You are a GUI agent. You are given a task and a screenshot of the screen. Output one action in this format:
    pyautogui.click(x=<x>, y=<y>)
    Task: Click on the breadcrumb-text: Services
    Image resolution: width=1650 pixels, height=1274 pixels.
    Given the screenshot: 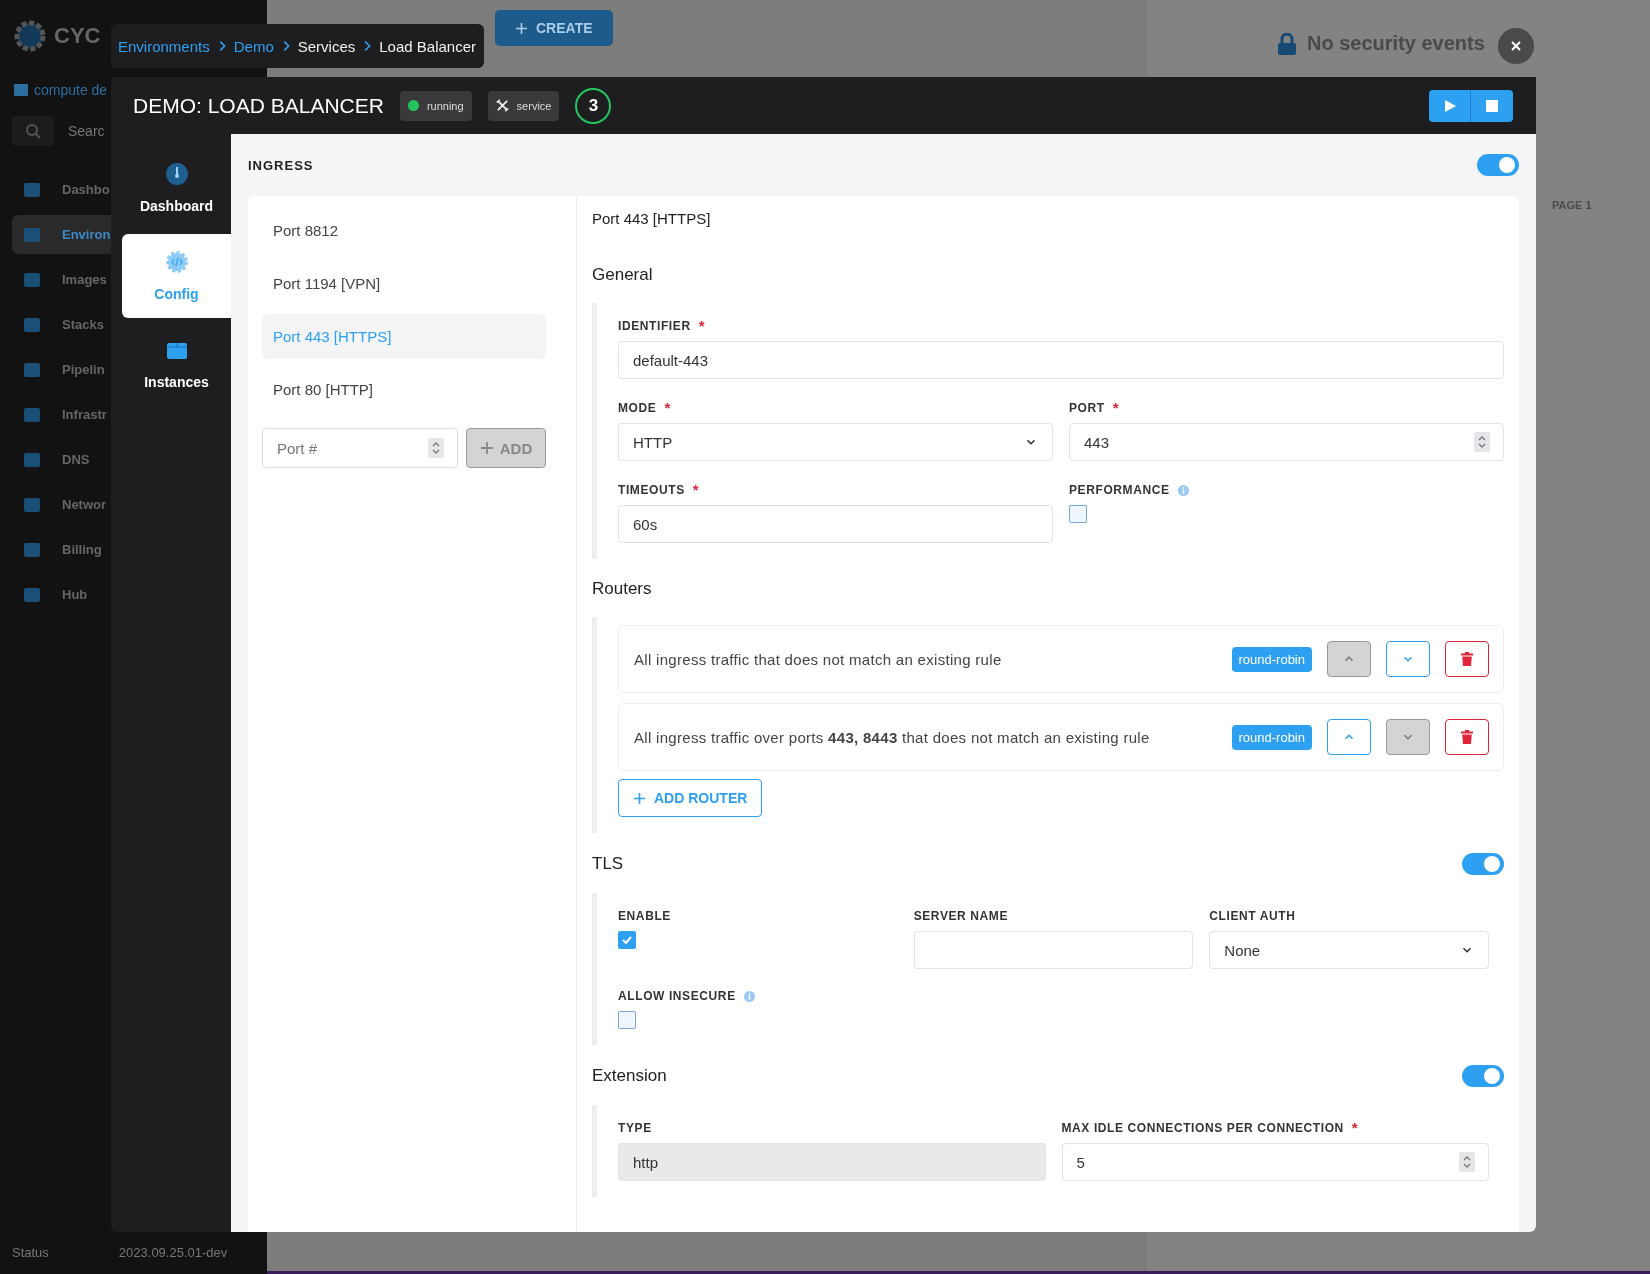 What is the action you would take?
    pyautogui.click(x=326, y=46)
    